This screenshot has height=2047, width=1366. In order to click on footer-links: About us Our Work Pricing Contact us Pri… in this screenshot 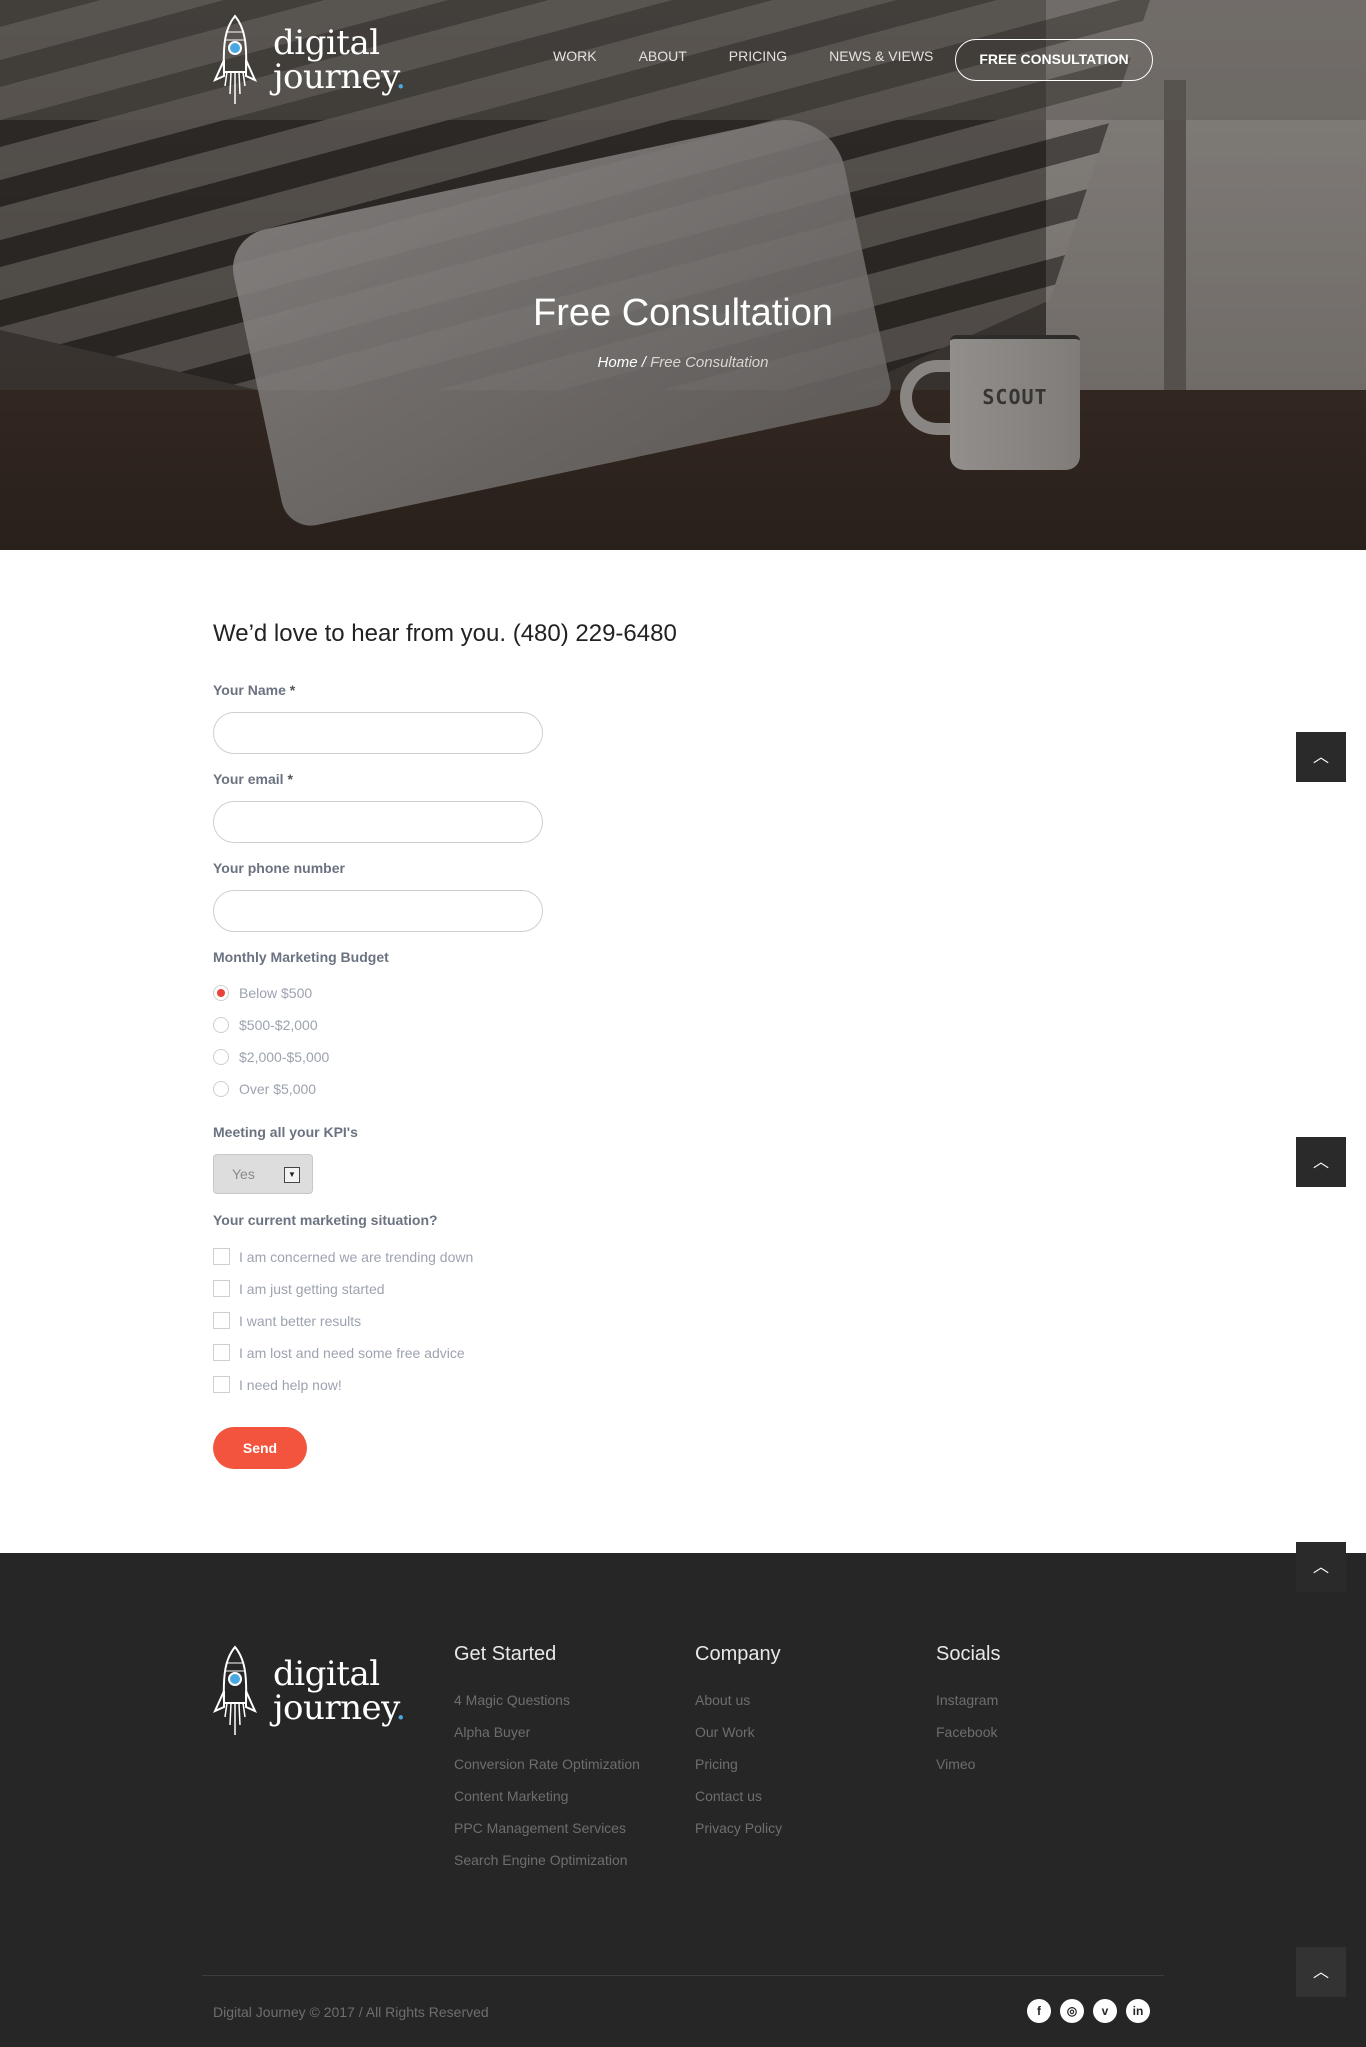, I will do `click(738, 1772)`.